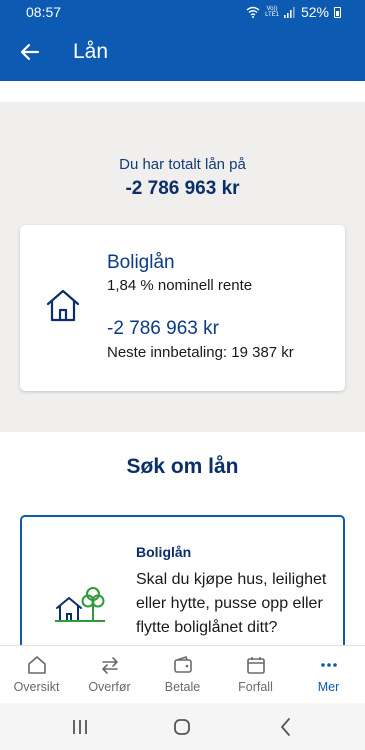 This screenshot has width=365, height=750. I want to click on system-nav-bar, so click(182, 726).